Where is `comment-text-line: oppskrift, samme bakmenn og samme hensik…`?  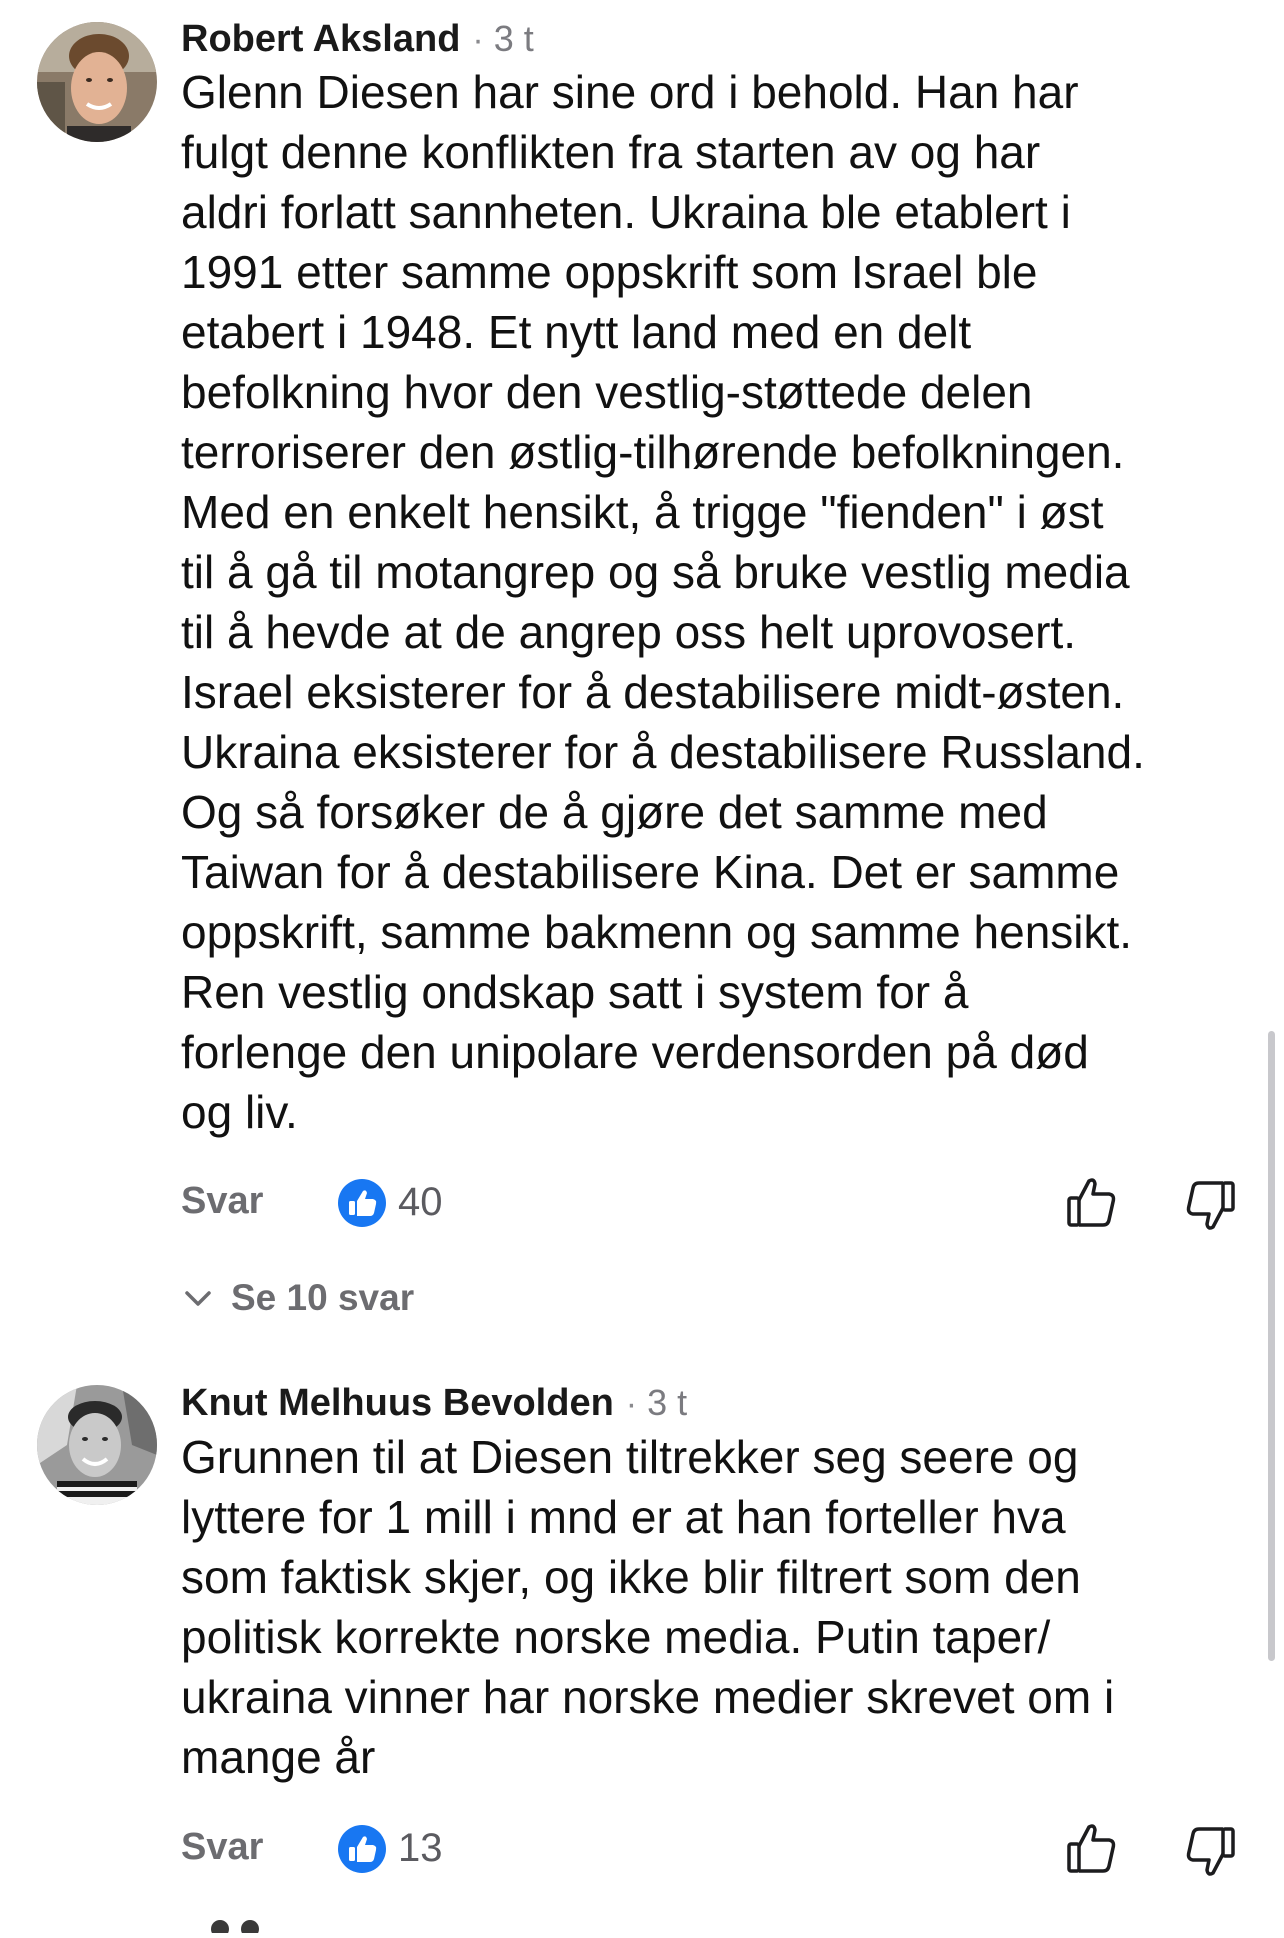
comment-text-line: oppskrift, samme bakmenn og samme hensik… is located at coordinates (657, 932).